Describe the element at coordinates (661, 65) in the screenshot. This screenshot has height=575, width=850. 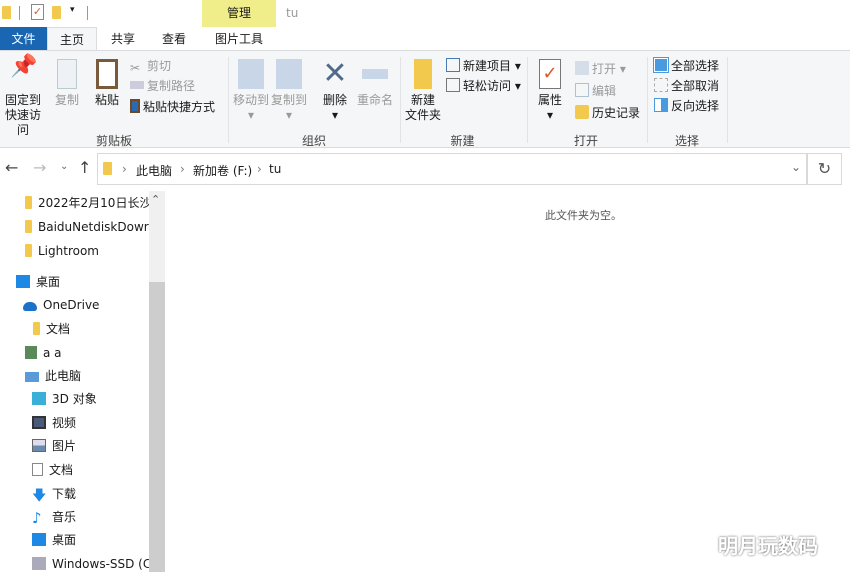
I see `select-all-icon` at that location.